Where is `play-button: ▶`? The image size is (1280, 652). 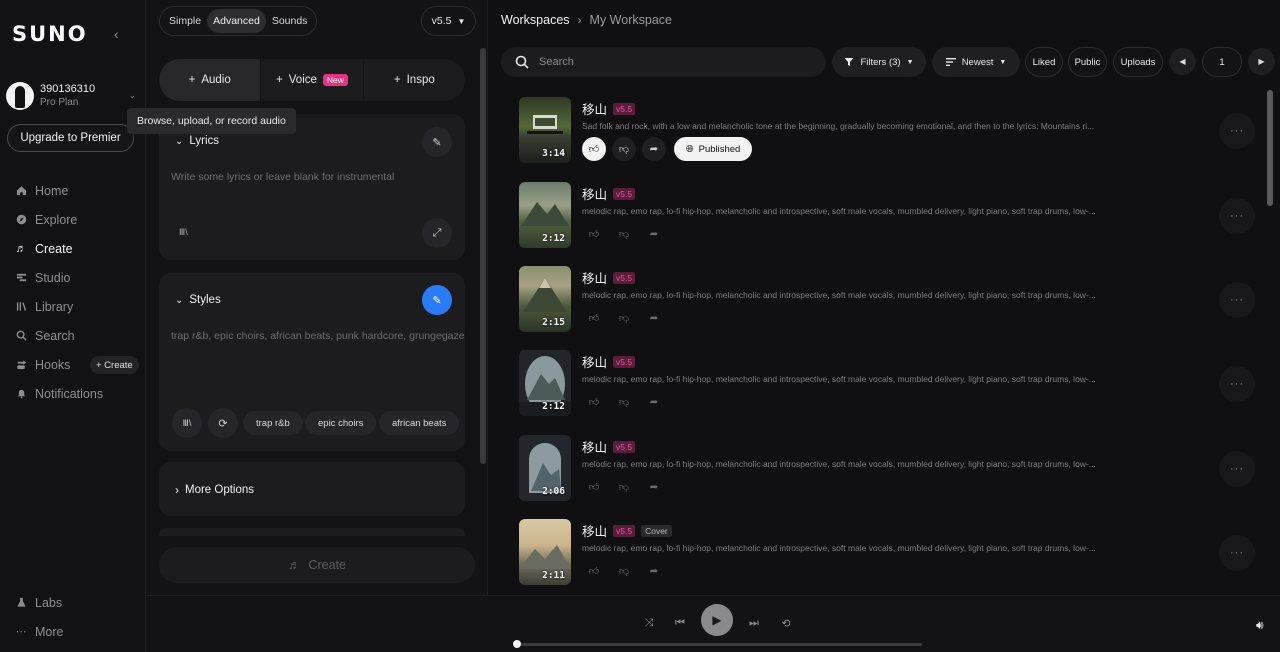
play-button: ▶ is located at coordinates (717, 620).